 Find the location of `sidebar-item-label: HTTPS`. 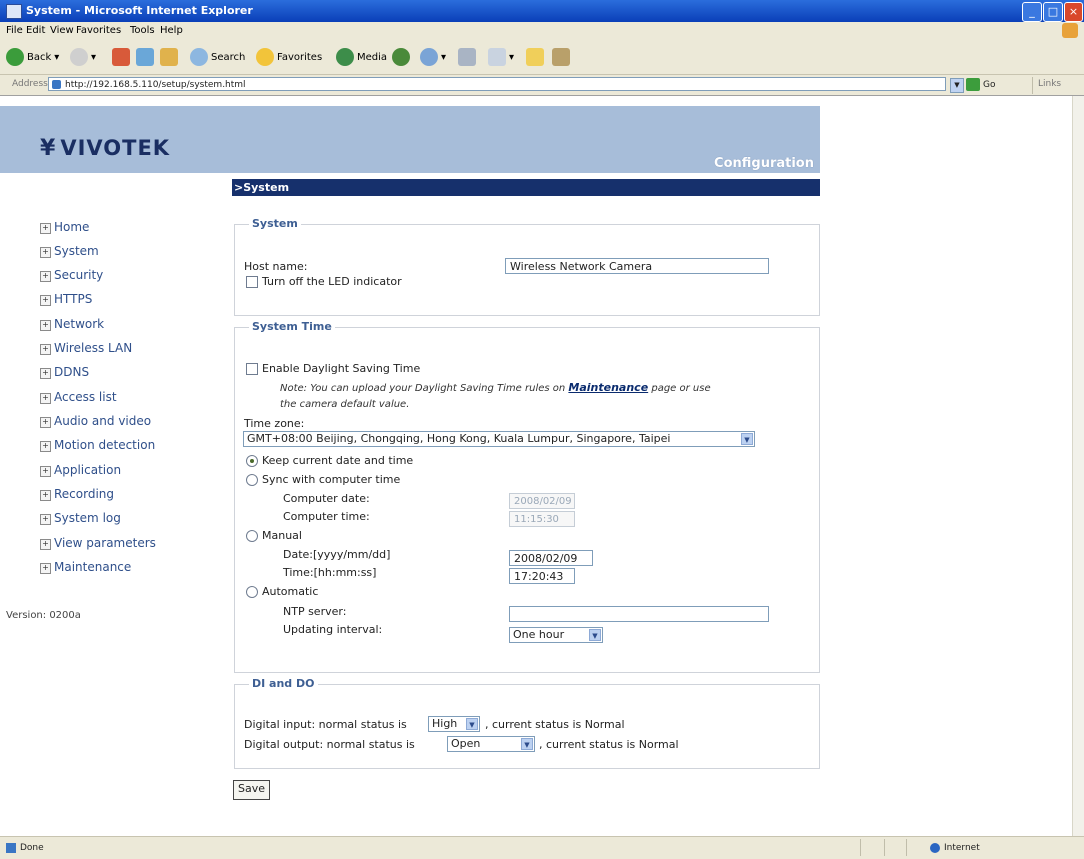

sidebar-item-label: HTTPS is located at coordinates (73, 299).